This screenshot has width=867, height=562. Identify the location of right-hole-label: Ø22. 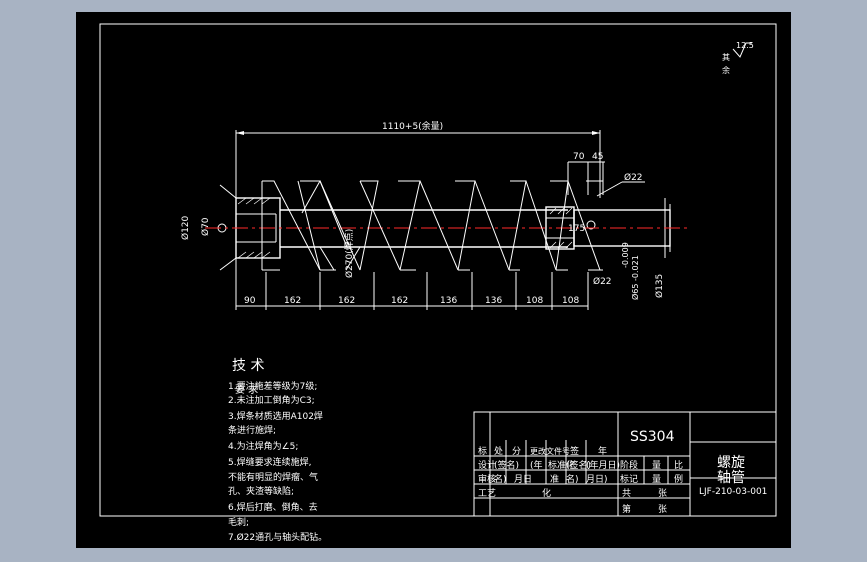
(602, 281).